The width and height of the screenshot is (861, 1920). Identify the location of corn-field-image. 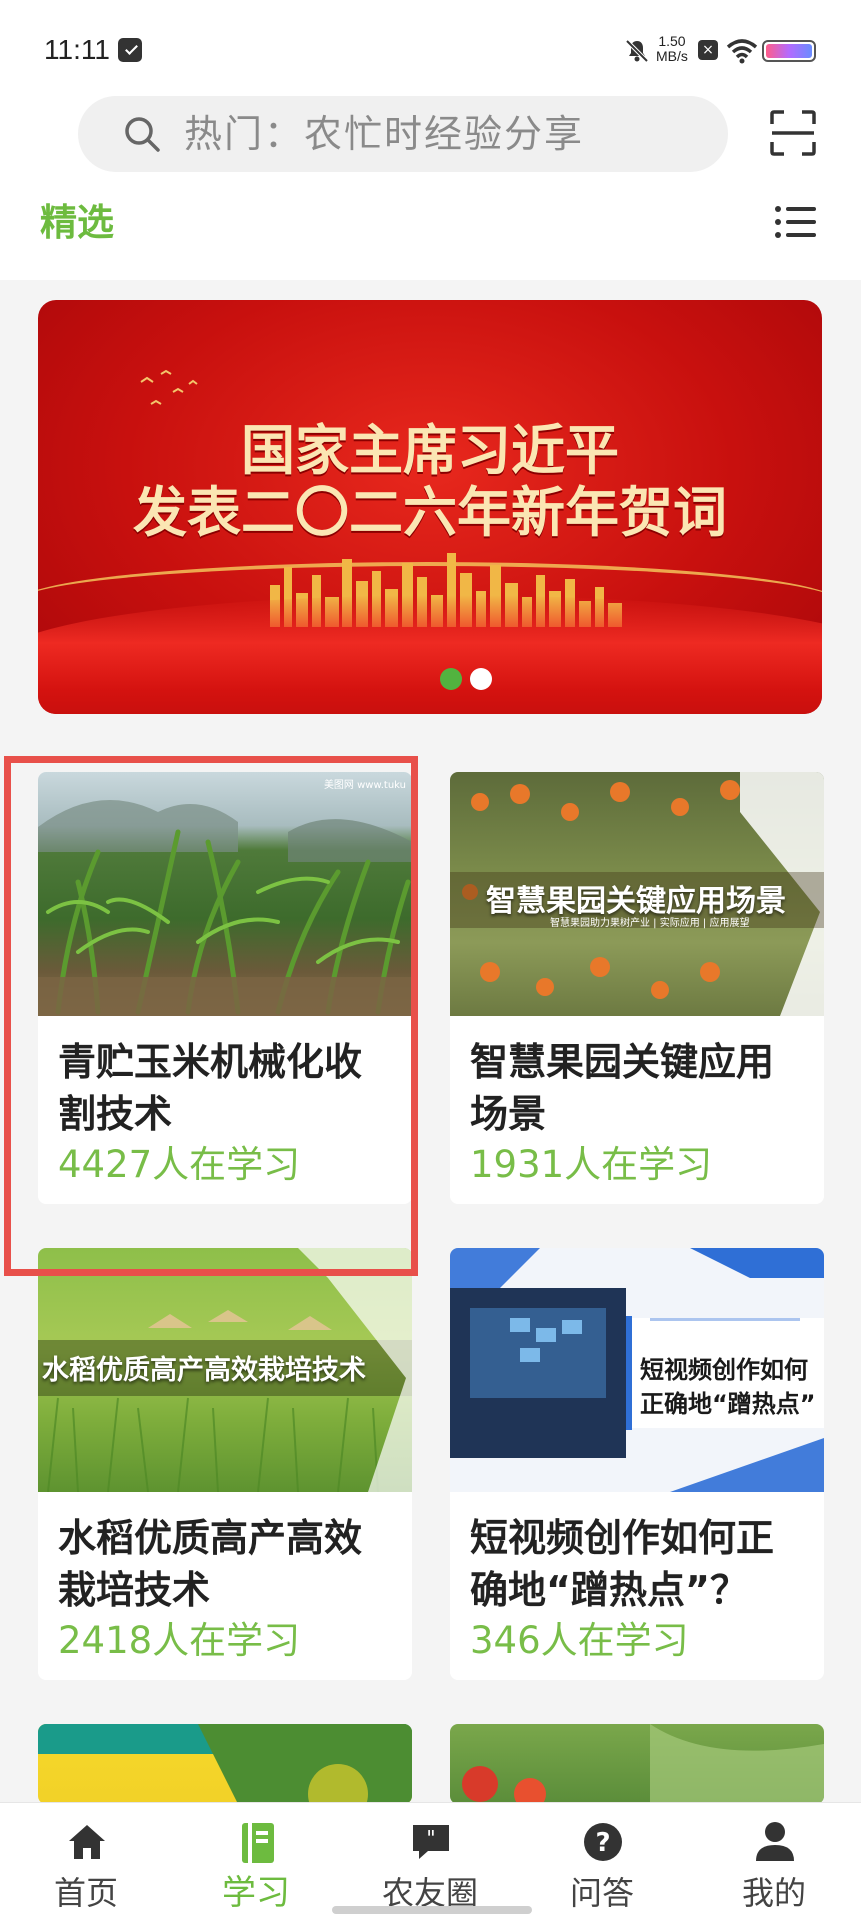
(225, 908).